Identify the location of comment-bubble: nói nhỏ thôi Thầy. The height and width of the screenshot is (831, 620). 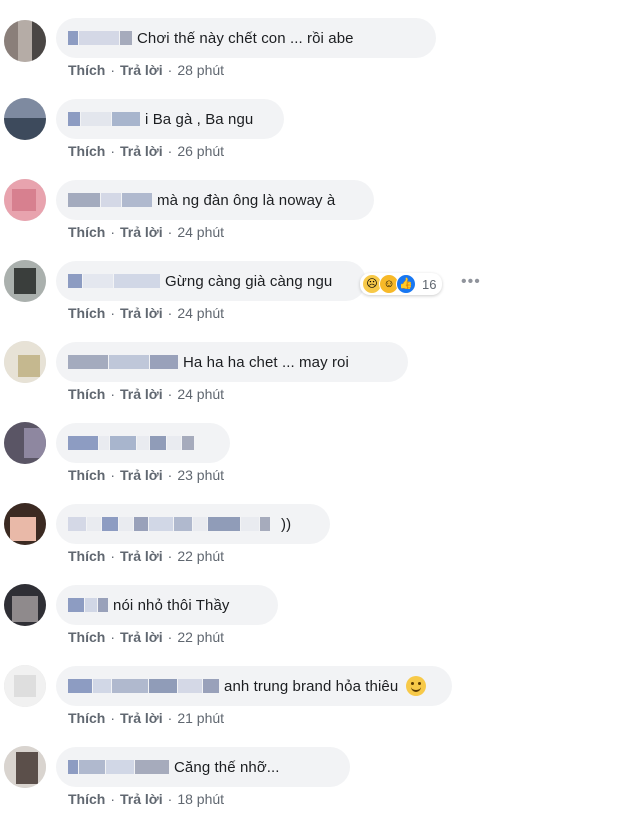
(167, 605).